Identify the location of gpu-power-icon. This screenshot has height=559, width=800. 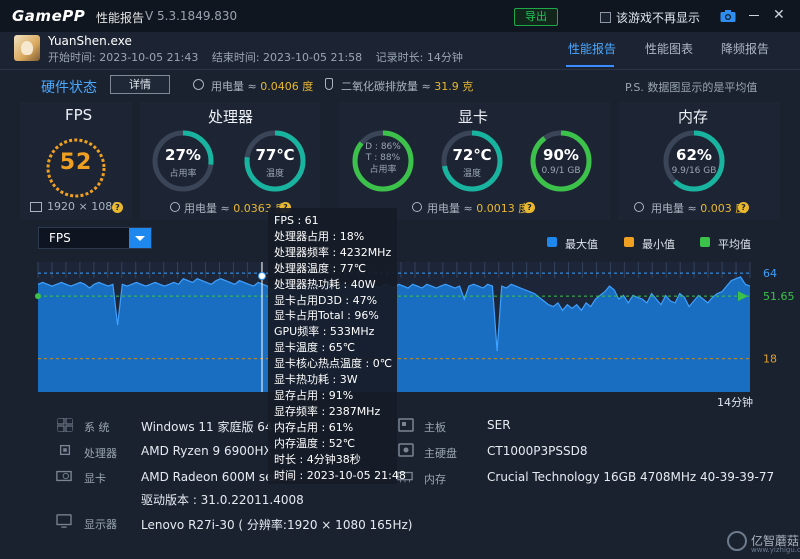
(417, 207).